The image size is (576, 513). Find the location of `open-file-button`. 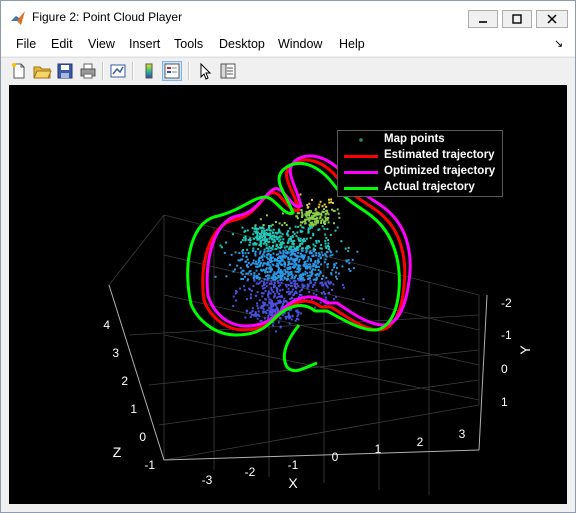

open-file-button is located at coordinates (42, 71).